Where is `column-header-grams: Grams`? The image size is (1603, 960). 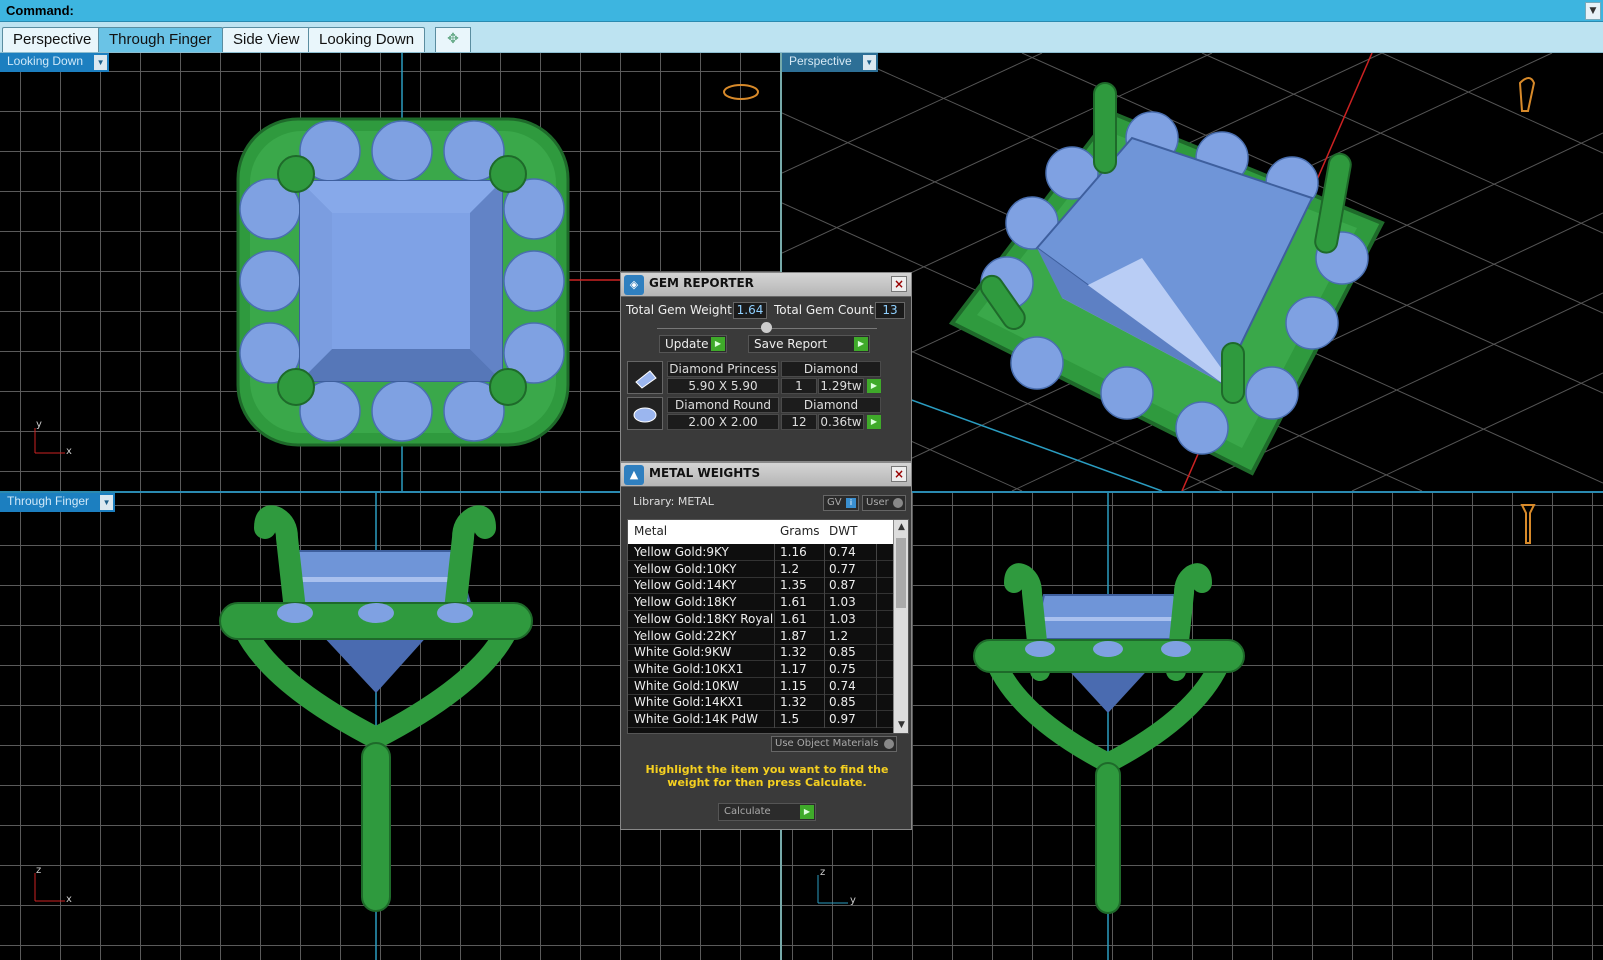 column-header-grams: Grams is located at coordinates (800, 531).